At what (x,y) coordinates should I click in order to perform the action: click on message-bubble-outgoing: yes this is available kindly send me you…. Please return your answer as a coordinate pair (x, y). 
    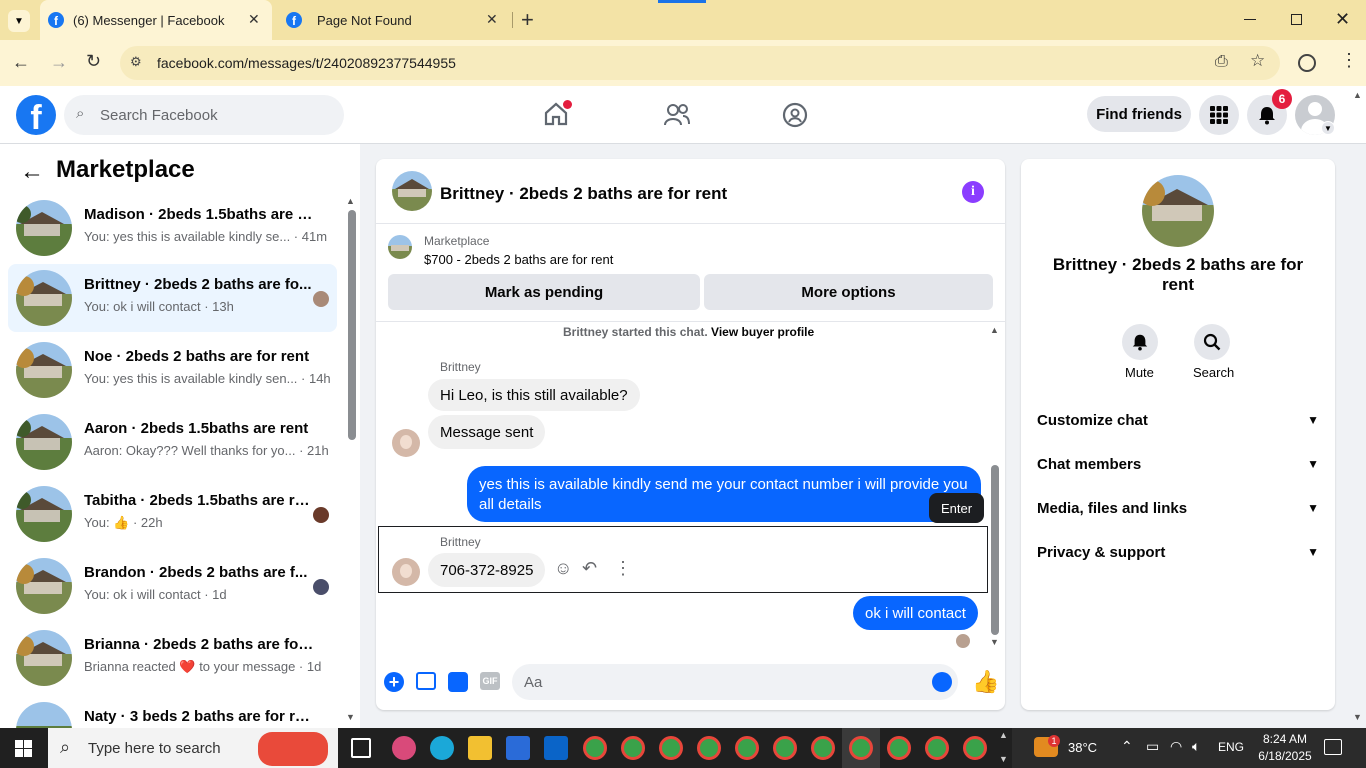
    Looking at the image, I should click on (724, 494).